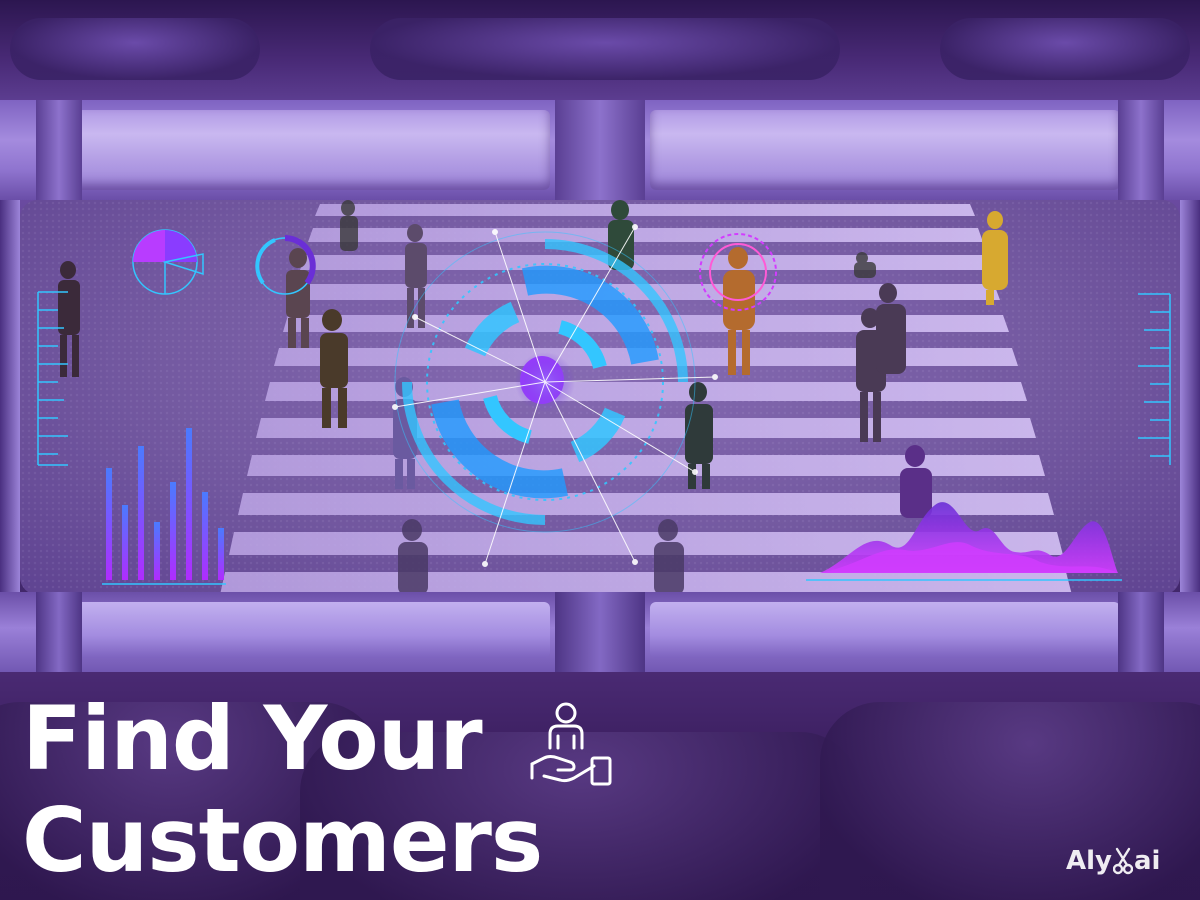 The width and height of the screenshot is (1200, 900). What do you see at coordinates (1089, 861) in the screenshot?
I see `logo-prefix: Aly` at bounding box center [1089, 861].